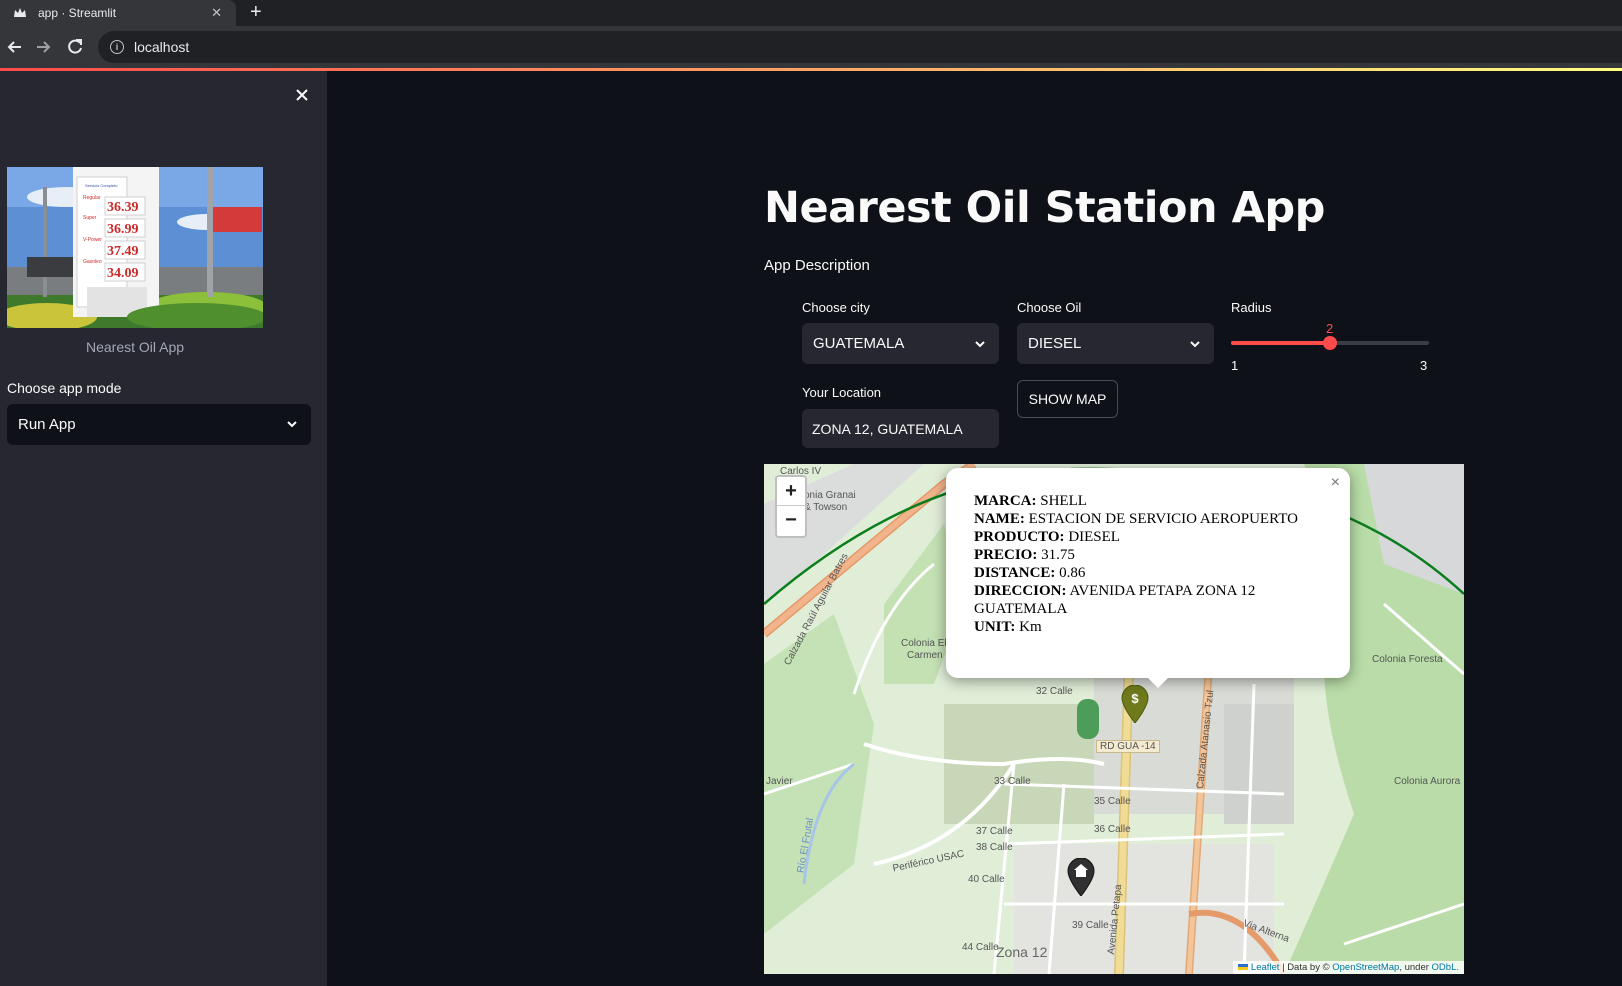 Image resolution: width=1622 pixels, height=986 pixels. I want to click on map-label: & Towson, so click(826, 507).